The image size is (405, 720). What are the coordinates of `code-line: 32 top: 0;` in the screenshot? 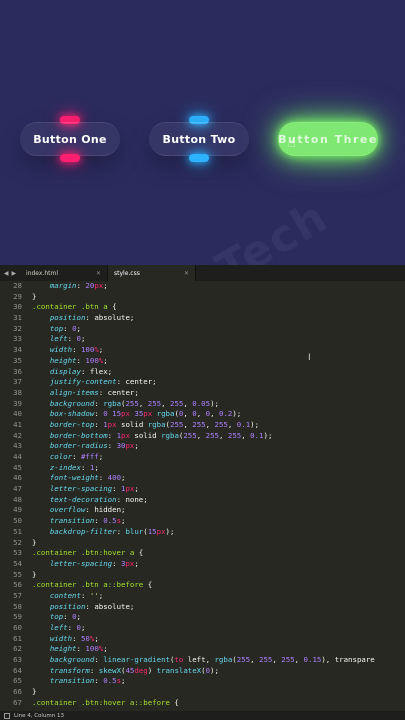 It's located at (202, 329).